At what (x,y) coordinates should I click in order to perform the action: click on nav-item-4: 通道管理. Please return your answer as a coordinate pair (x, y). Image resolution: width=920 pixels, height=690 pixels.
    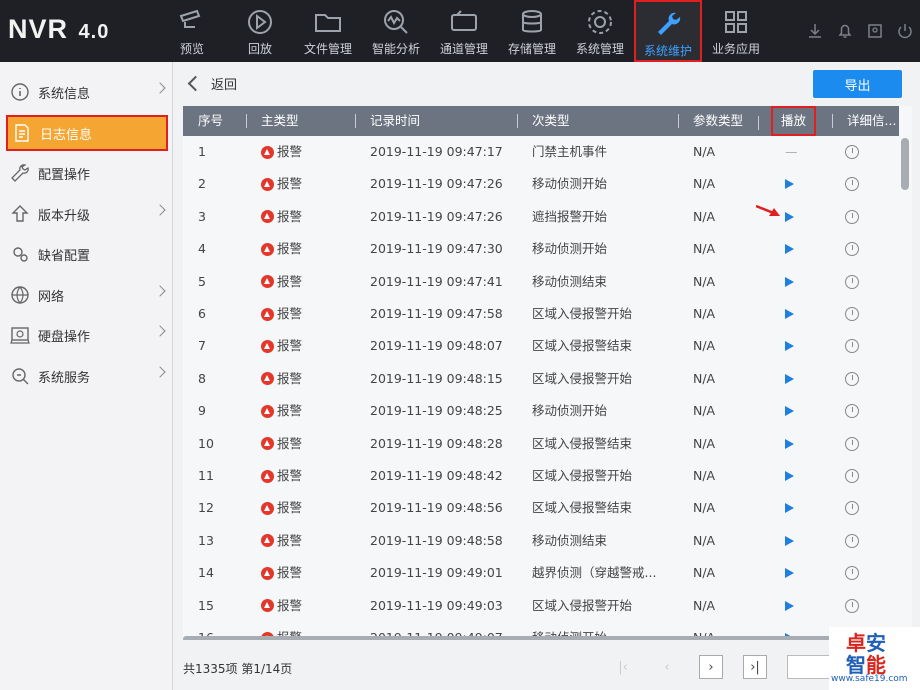
    Looking at the image, I should click on (464, 31).